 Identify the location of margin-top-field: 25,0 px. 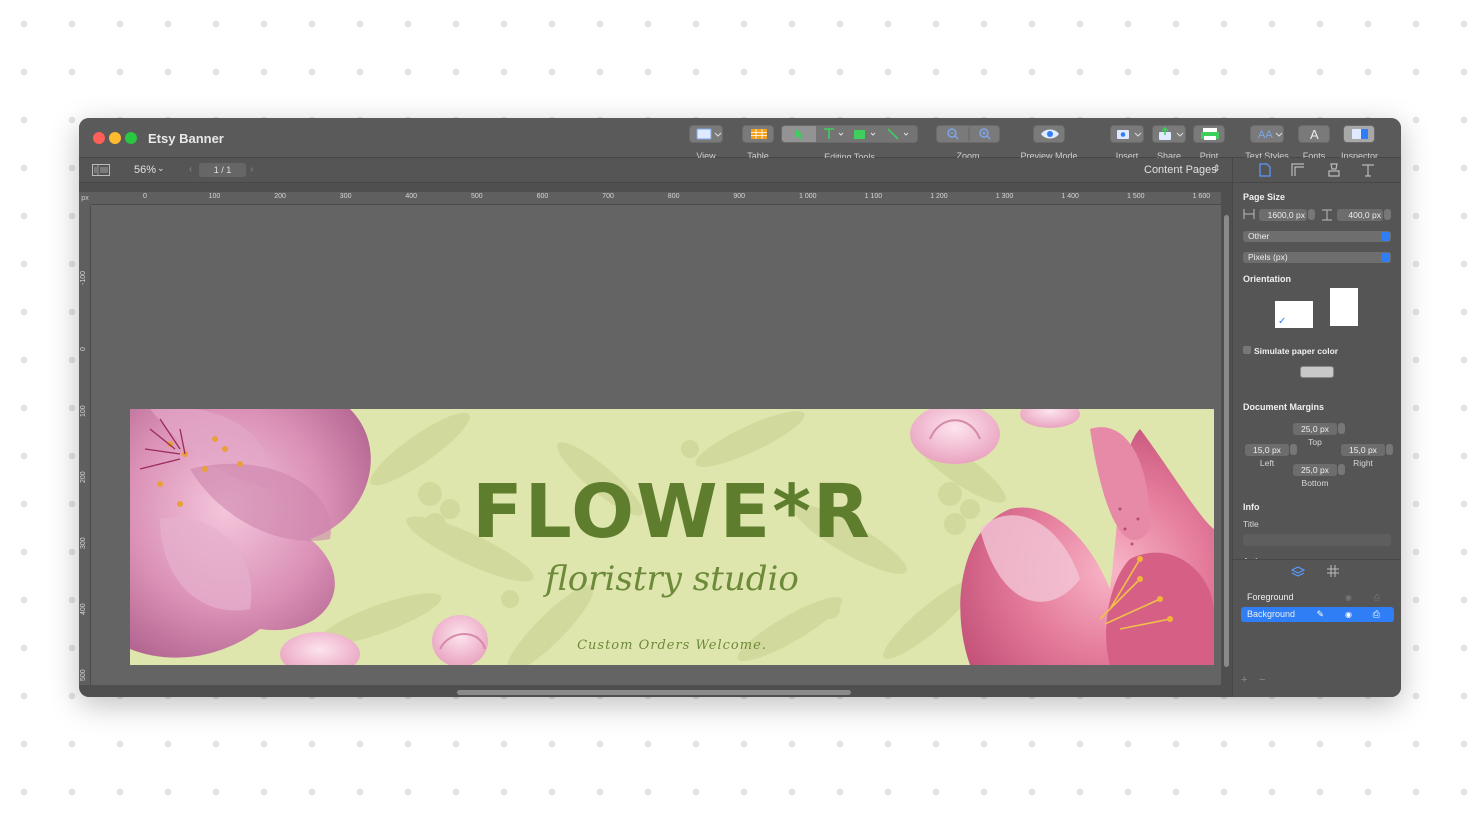
(1315, 429).